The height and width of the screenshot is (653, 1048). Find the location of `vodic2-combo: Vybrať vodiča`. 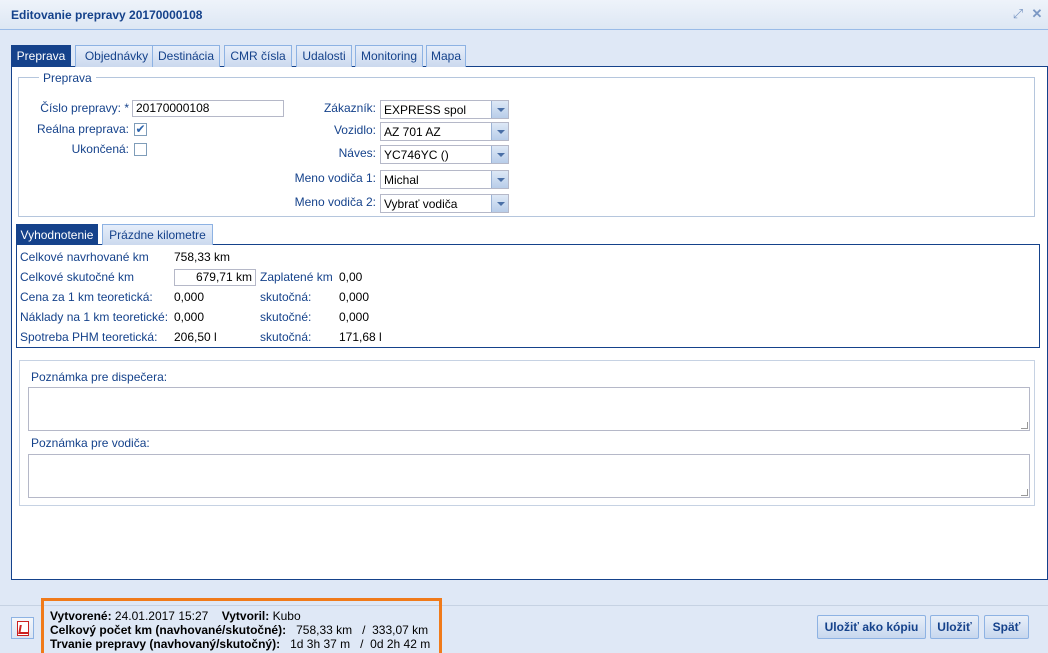

vodic2-combo: Vybrať vodiča is located at coordinates (444, 203).